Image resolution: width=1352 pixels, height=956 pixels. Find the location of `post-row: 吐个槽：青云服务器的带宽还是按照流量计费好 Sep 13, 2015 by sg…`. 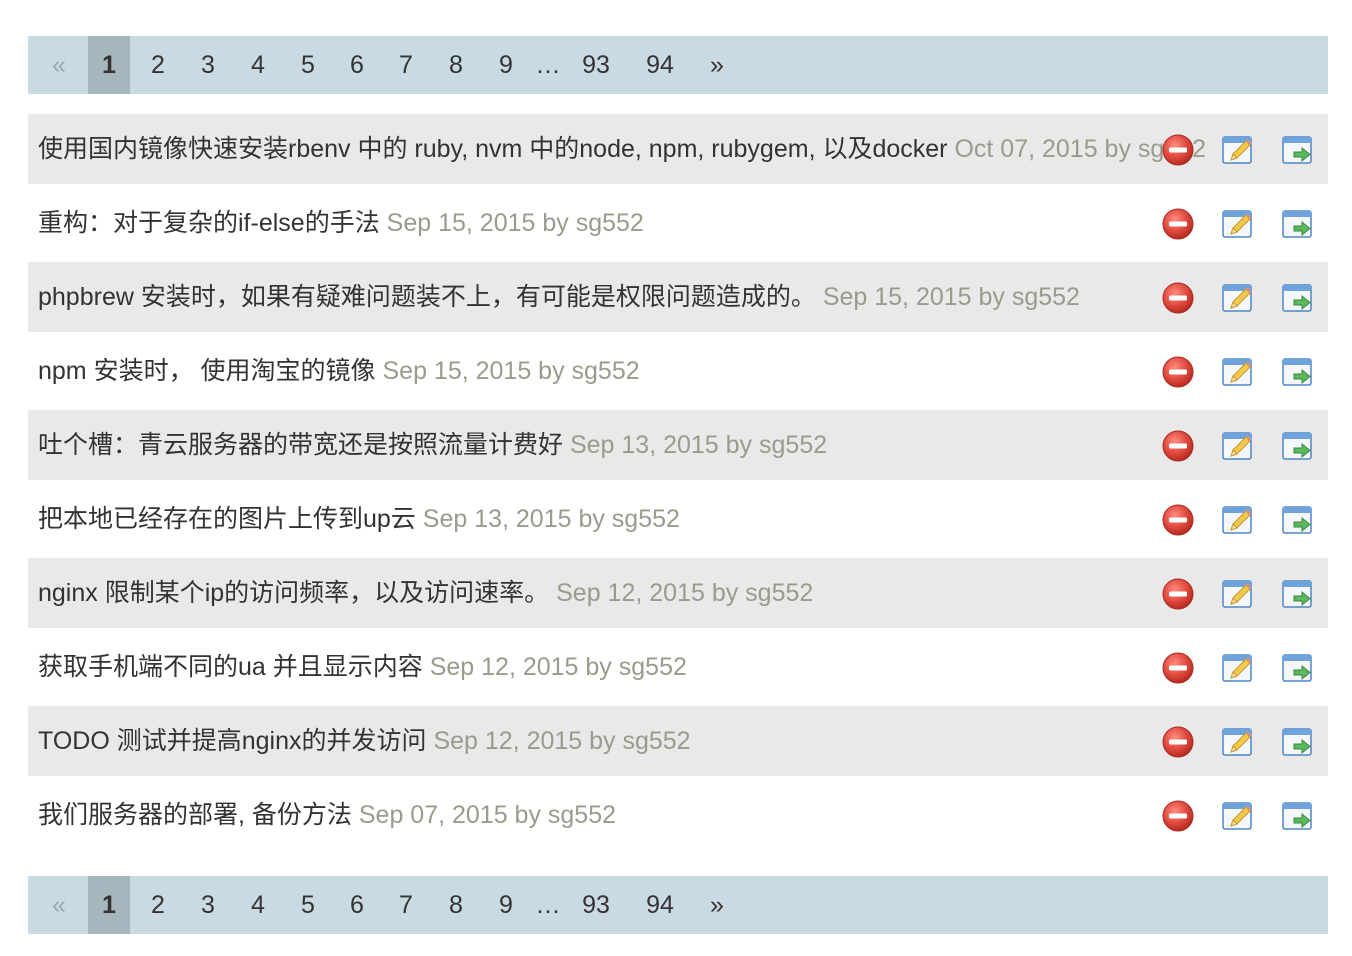

post-row: 吐个槽：青云服务器的带宽还是按照流量计费好 Sep 13, 2015 by sg… is located at coordinates (678, 445).